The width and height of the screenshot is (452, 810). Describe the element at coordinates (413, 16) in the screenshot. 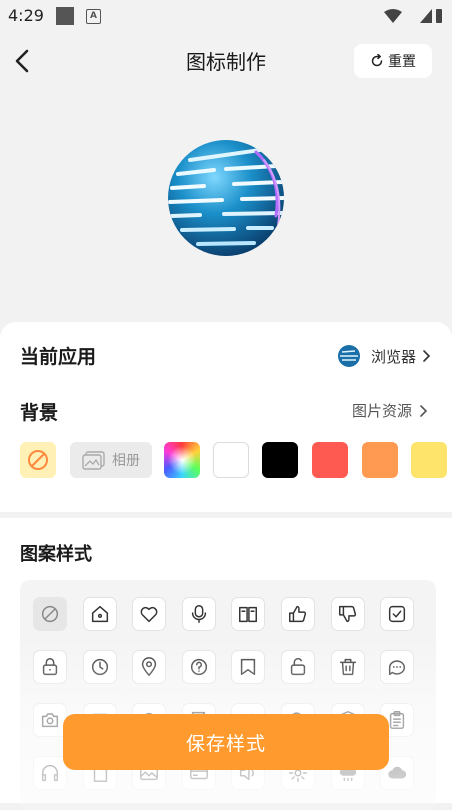

I see `system-status-icons` at that location.